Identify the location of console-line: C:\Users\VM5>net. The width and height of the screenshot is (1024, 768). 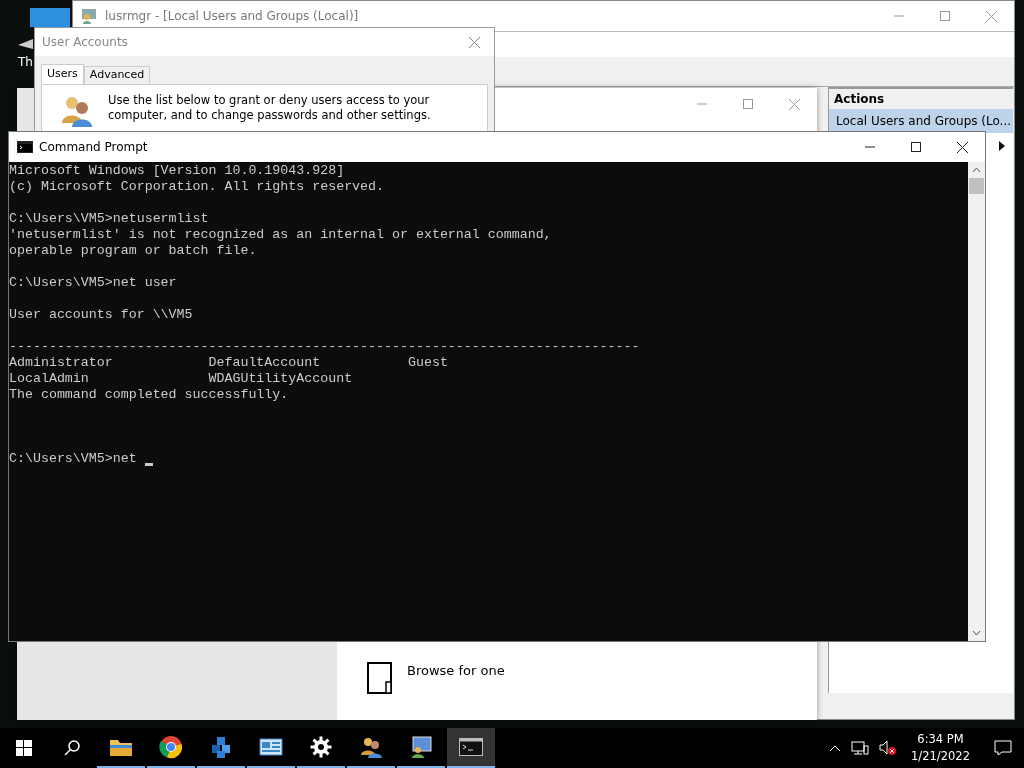
(73, 459).